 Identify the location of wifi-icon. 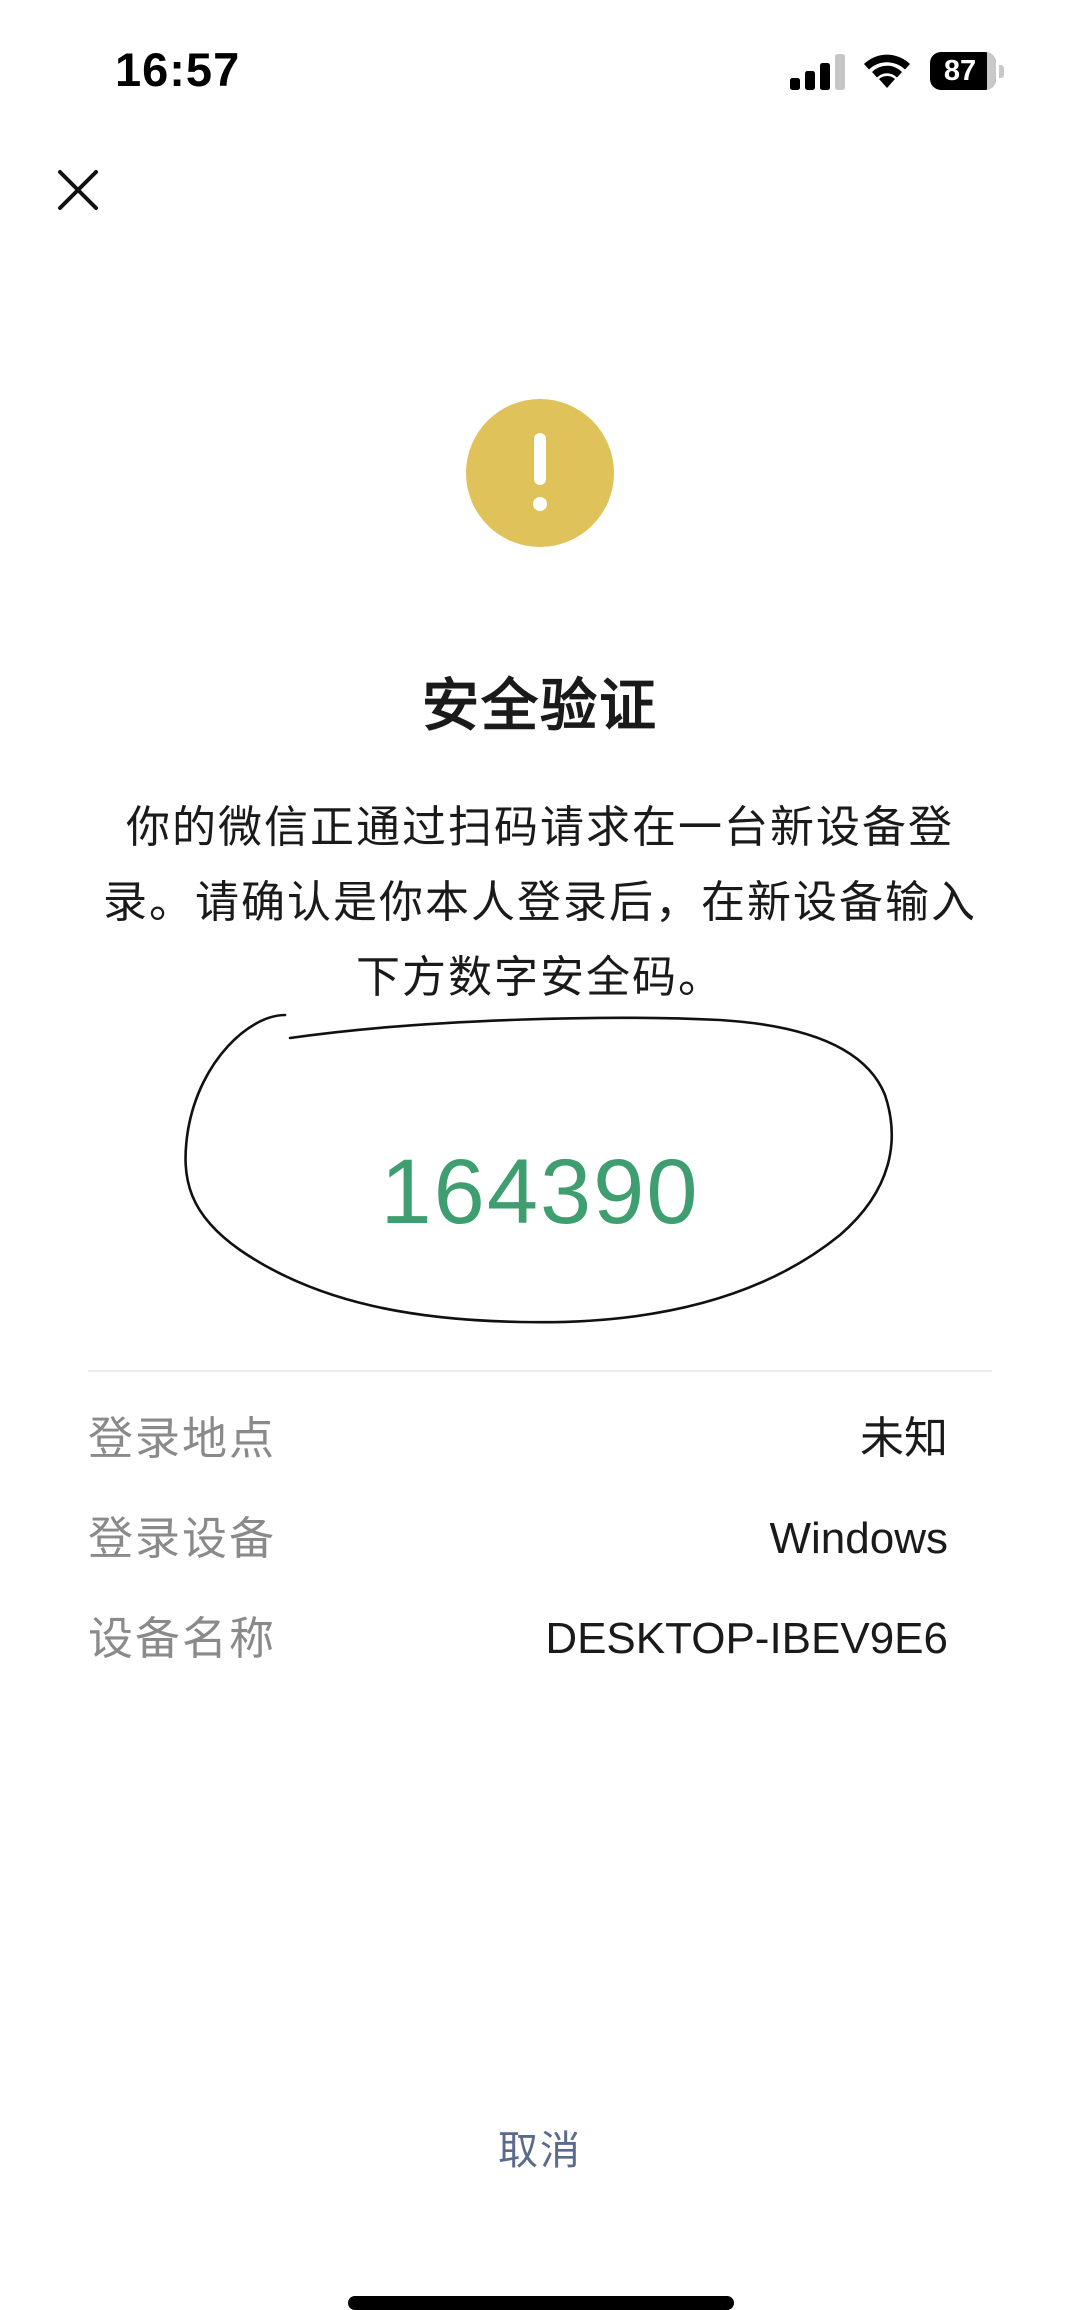
(887, 71).